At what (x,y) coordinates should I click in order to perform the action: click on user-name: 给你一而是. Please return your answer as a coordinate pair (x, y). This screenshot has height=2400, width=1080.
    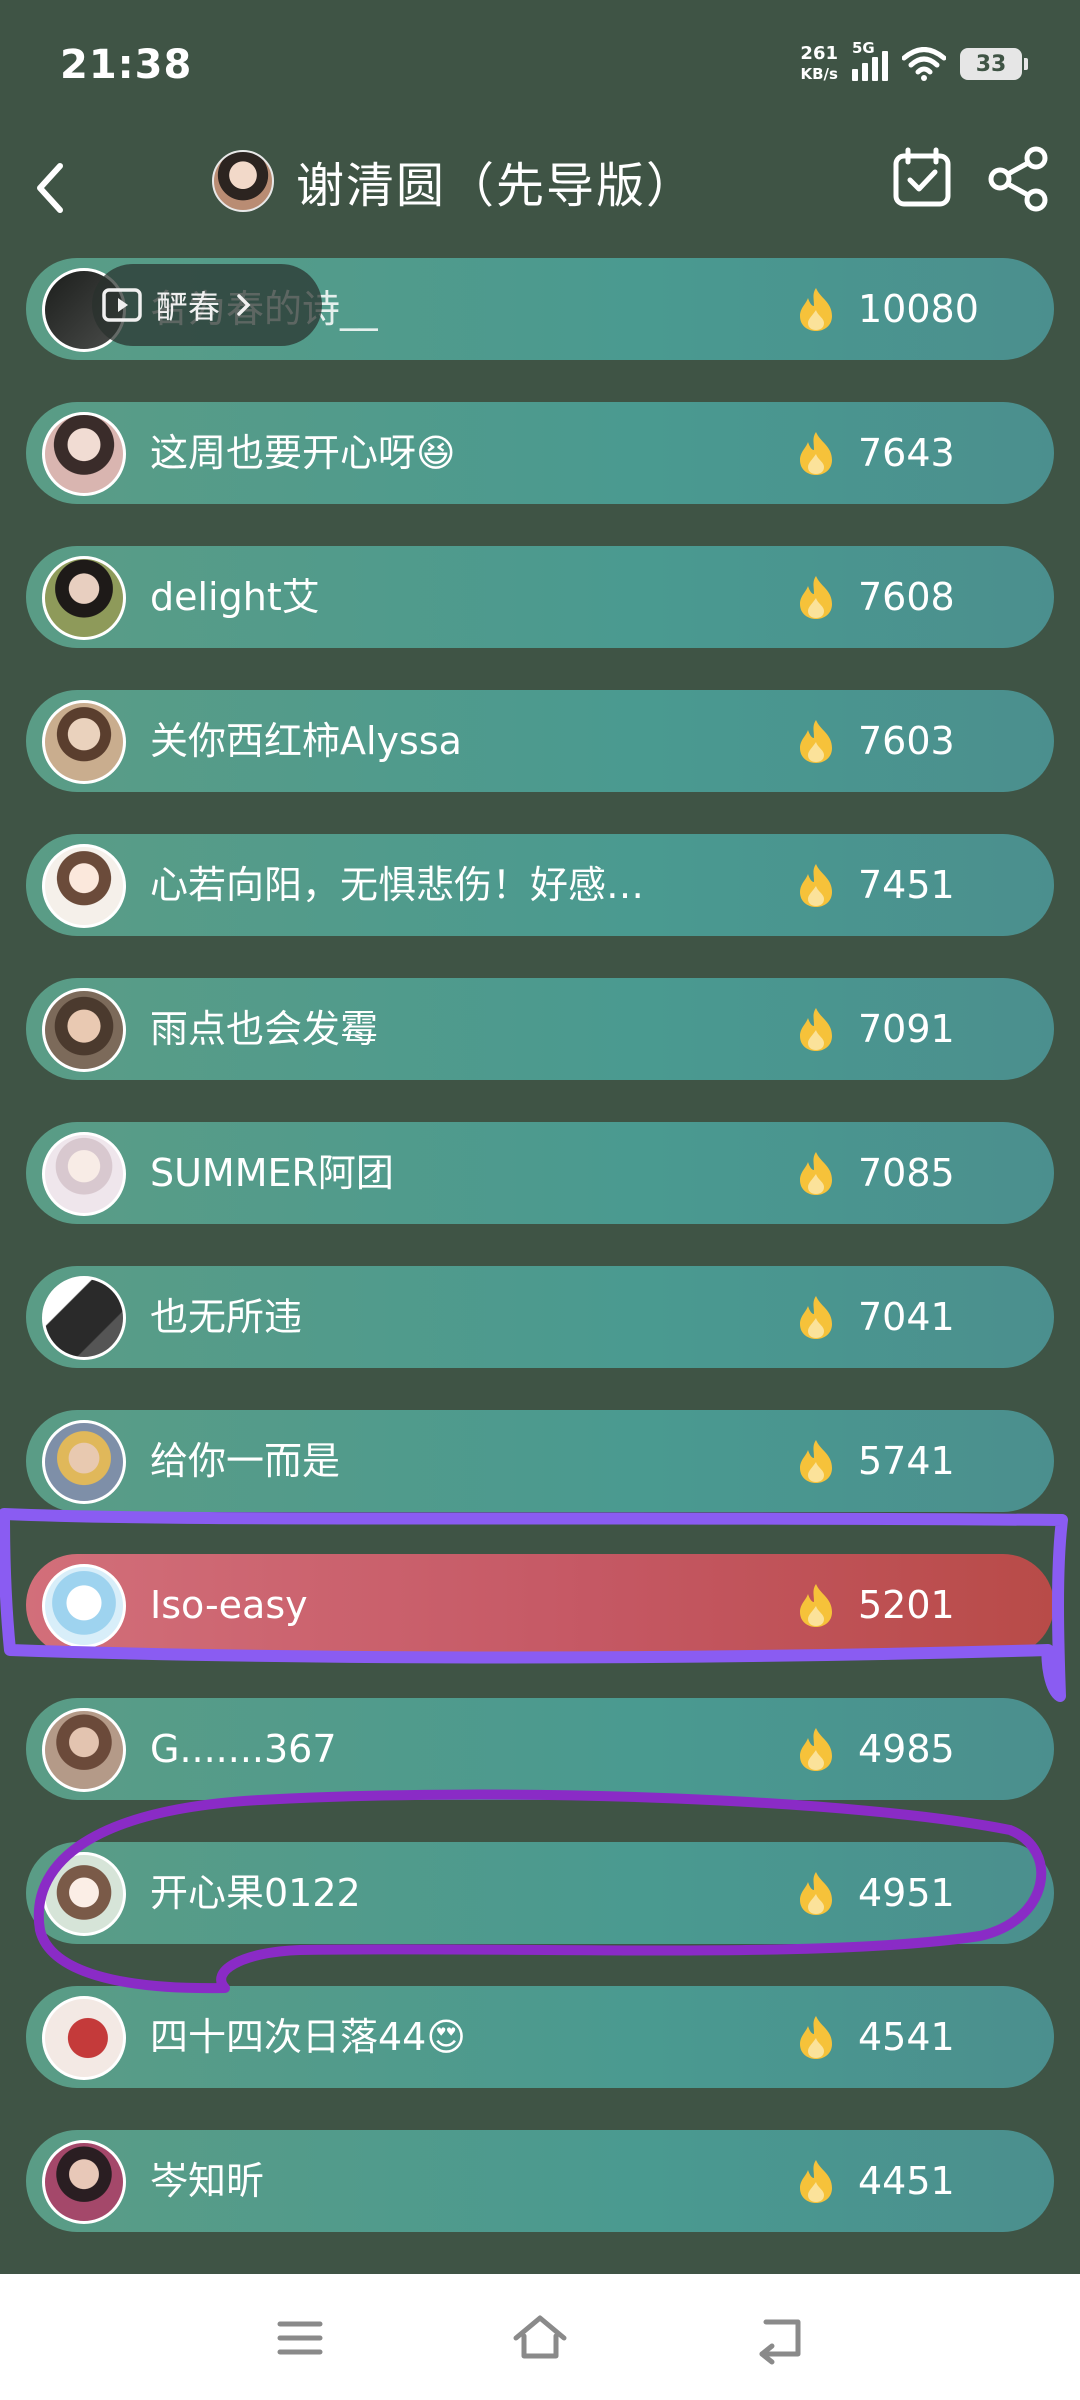
    Looking at the image, I should click on (245, 1461).